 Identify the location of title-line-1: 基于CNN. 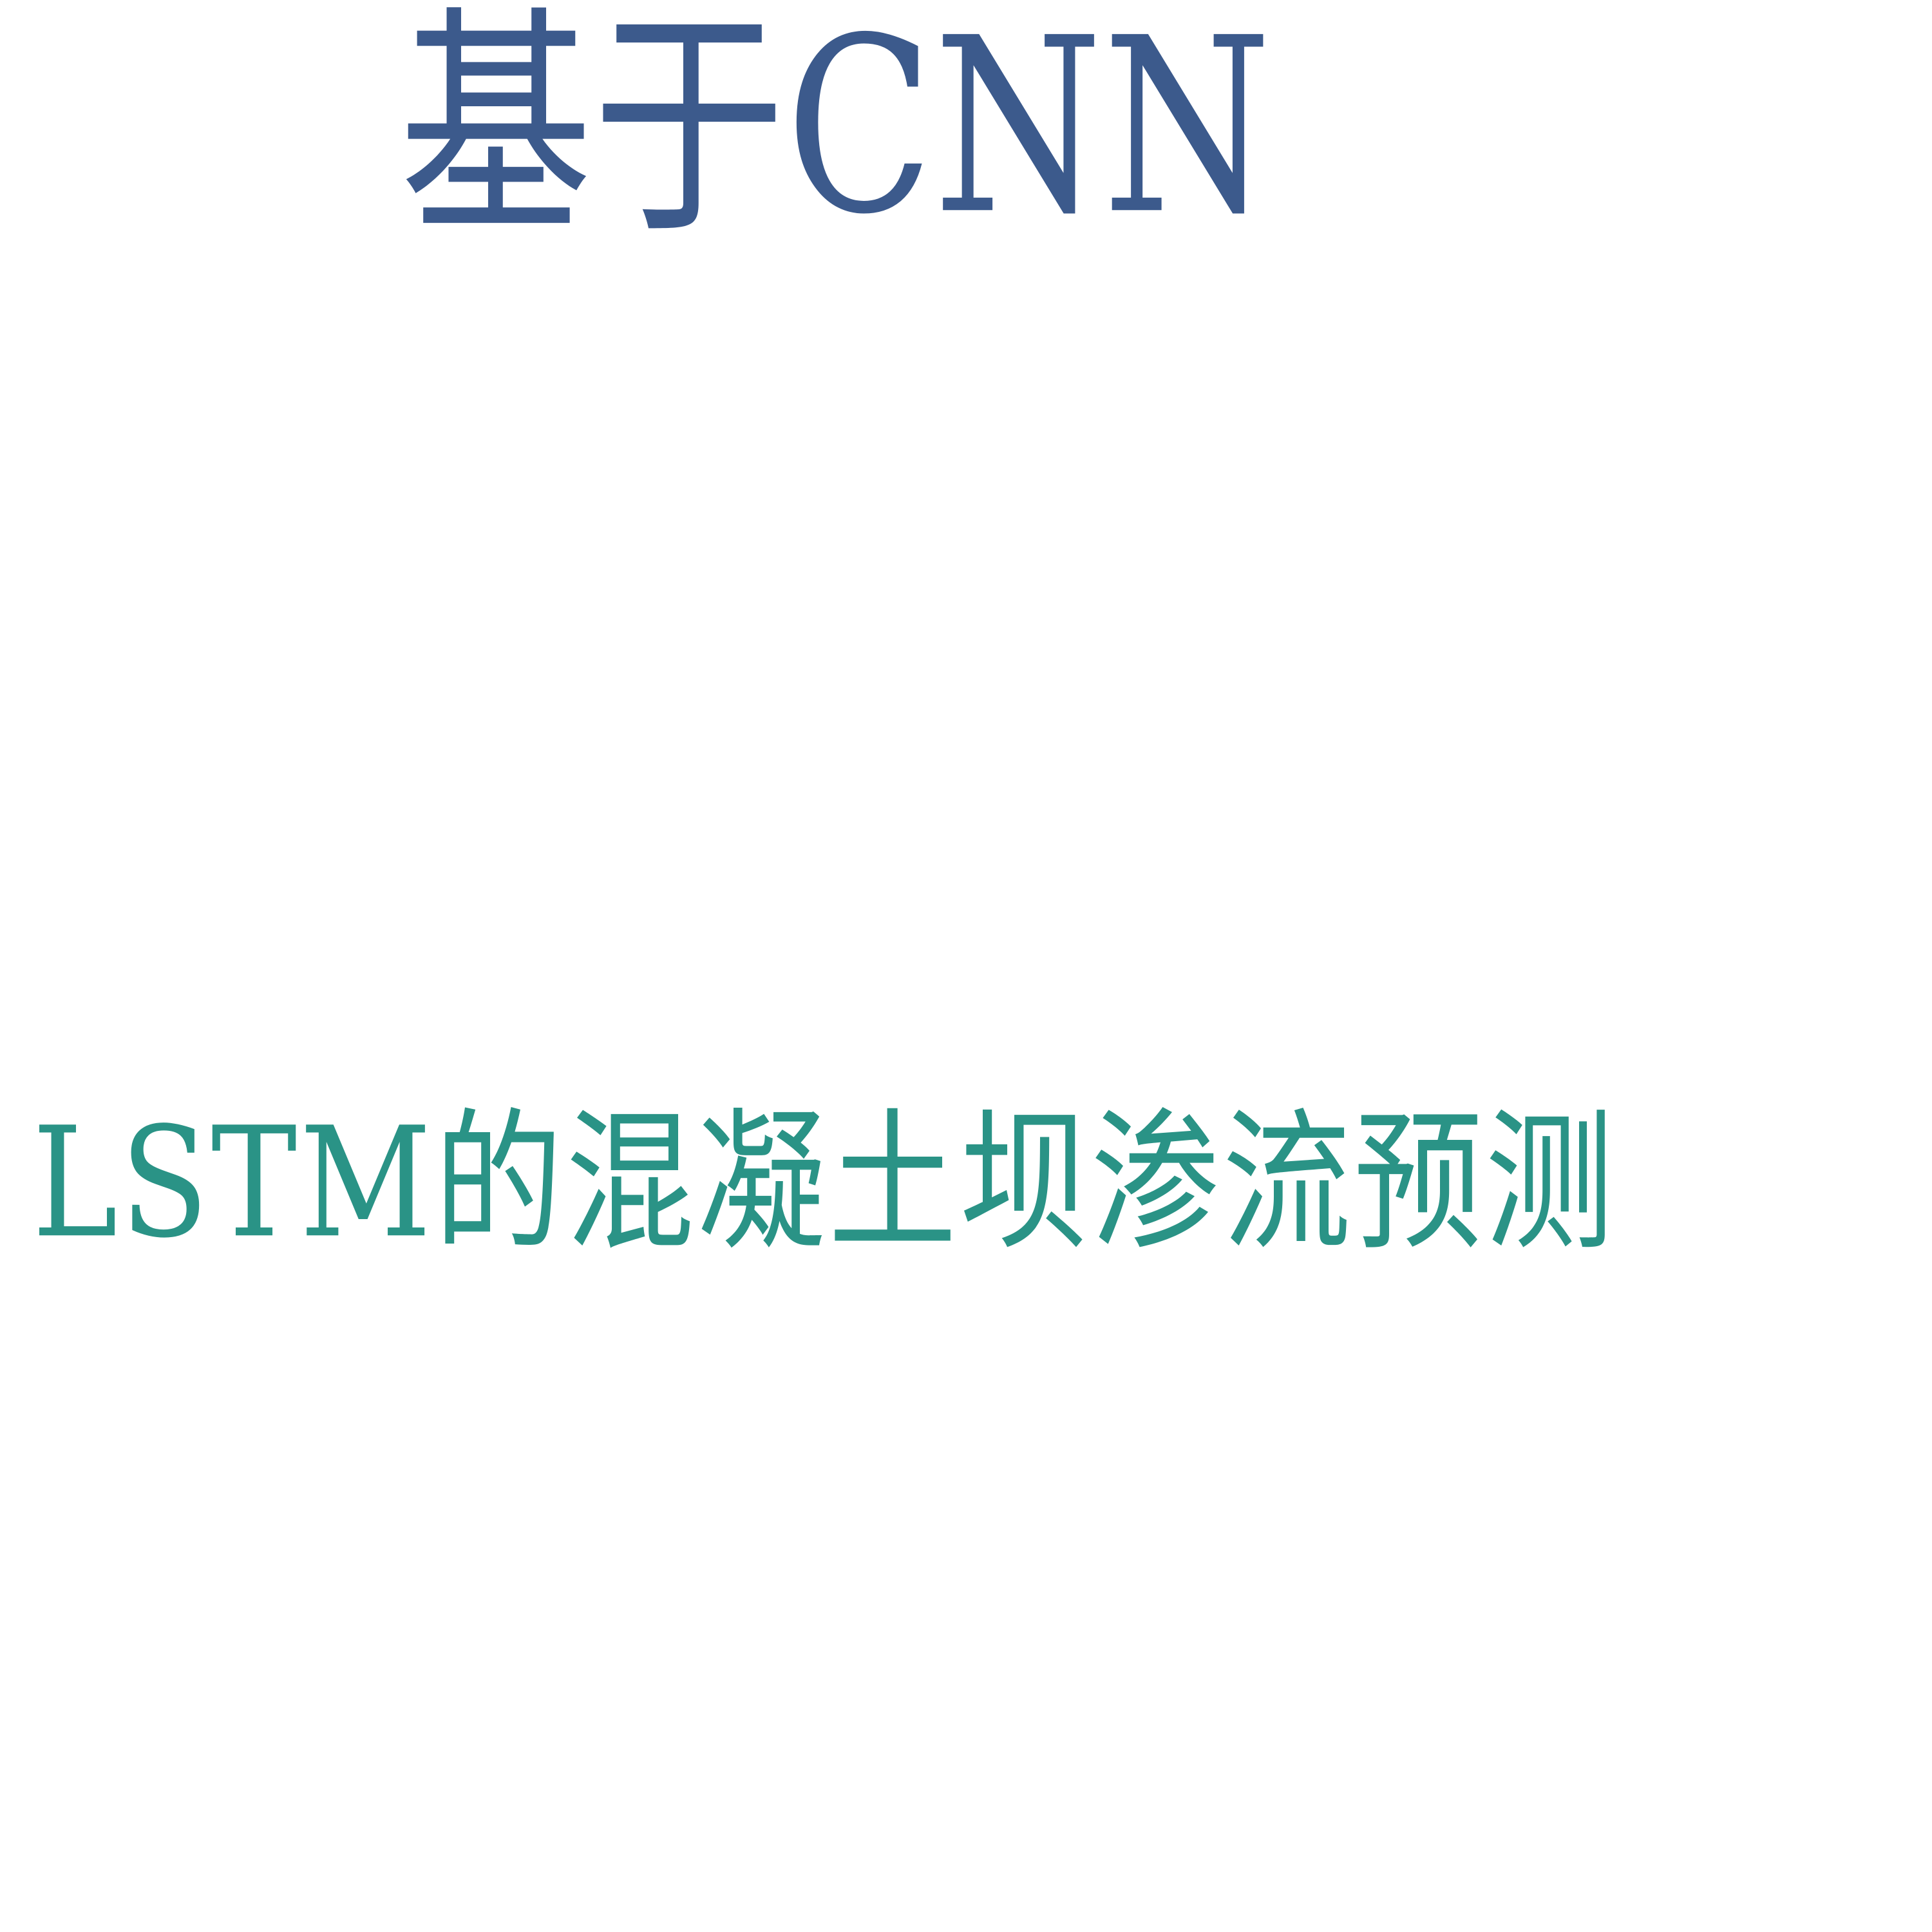
(836, 133).